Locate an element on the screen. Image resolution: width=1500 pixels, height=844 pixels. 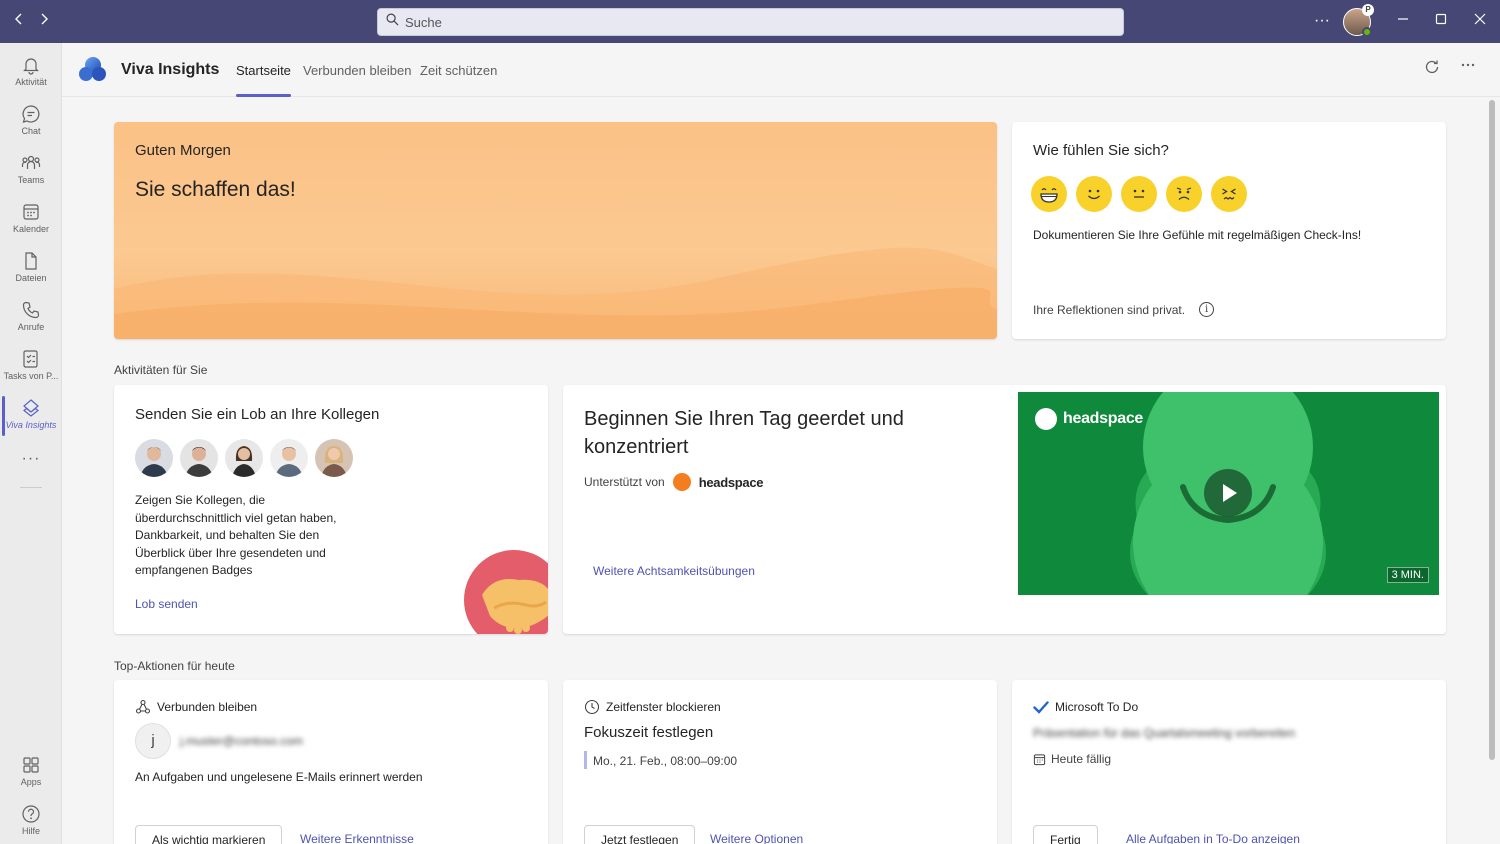
colleague-avatars is located at coordinates (244, 458).